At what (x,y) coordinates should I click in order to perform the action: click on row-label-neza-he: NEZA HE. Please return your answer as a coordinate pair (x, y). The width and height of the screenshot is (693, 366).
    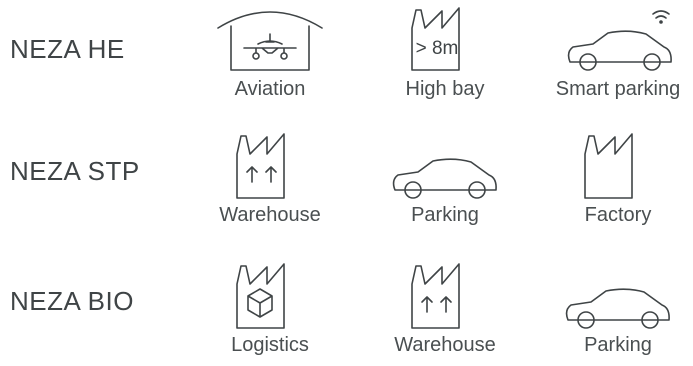
    Looking at the image, I should click on (67, 49).